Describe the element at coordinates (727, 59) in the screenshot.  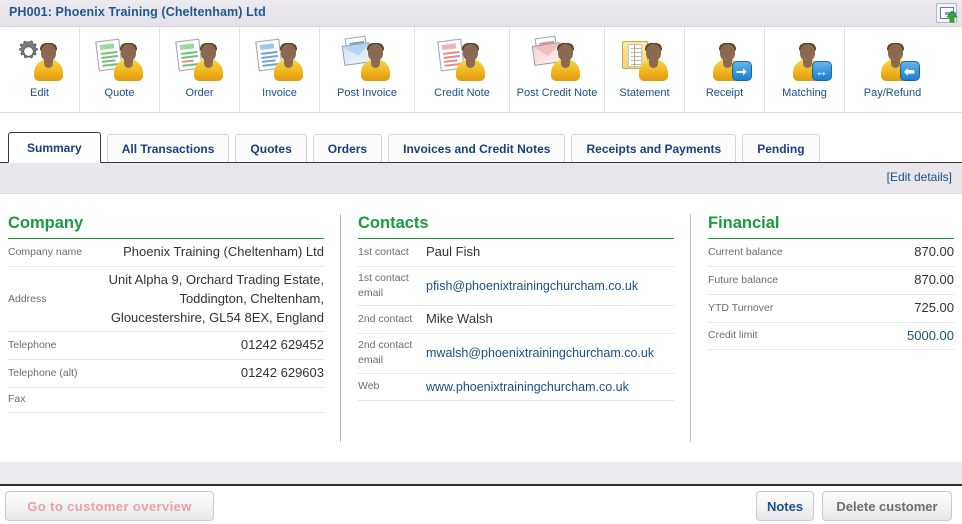
I see `receipt-arrow-right-icon: ➞` at that location.